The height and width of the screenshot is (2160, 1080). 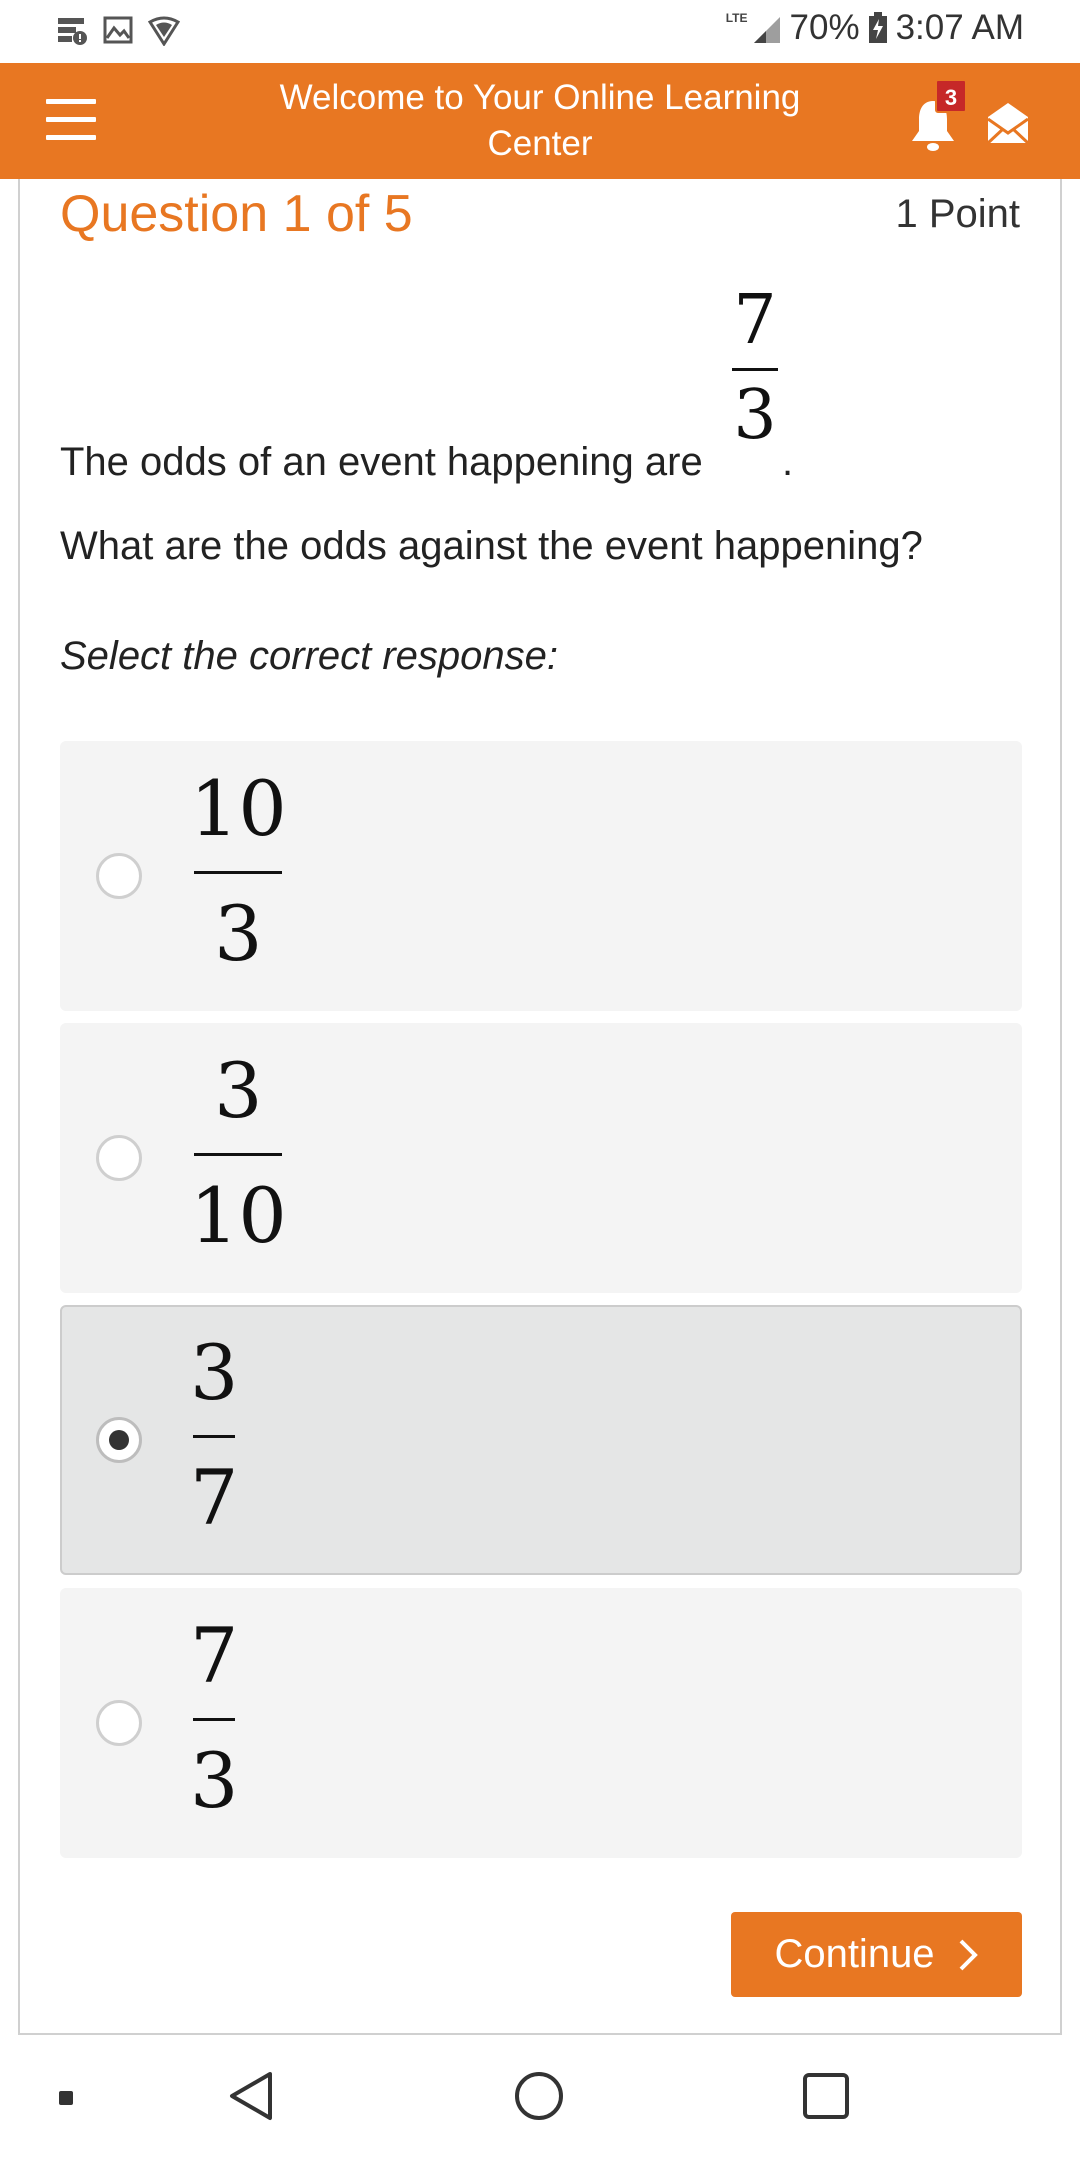 I want to click on option-fraction: 10 3, so click(x=238, y=871).